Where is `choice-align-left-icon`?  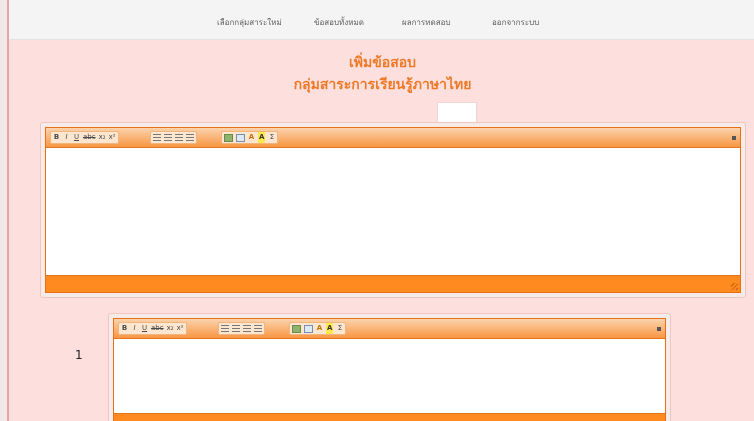
choice-align-left-icon is located at coordinates (225, 328).